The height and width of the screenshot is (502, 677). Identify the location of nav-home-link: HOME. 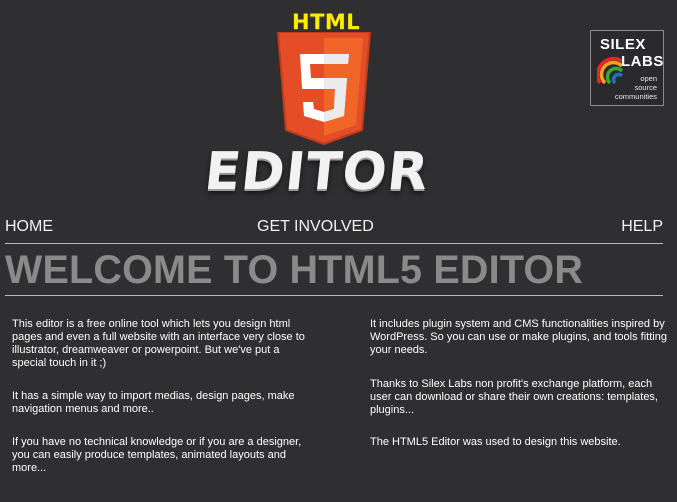
(29, 227).